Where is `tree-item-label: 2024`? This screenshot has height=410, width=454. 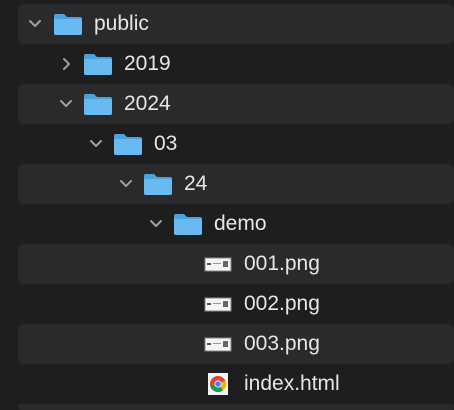 tree-item-label: 2024 is located at coordinates (147, 103).